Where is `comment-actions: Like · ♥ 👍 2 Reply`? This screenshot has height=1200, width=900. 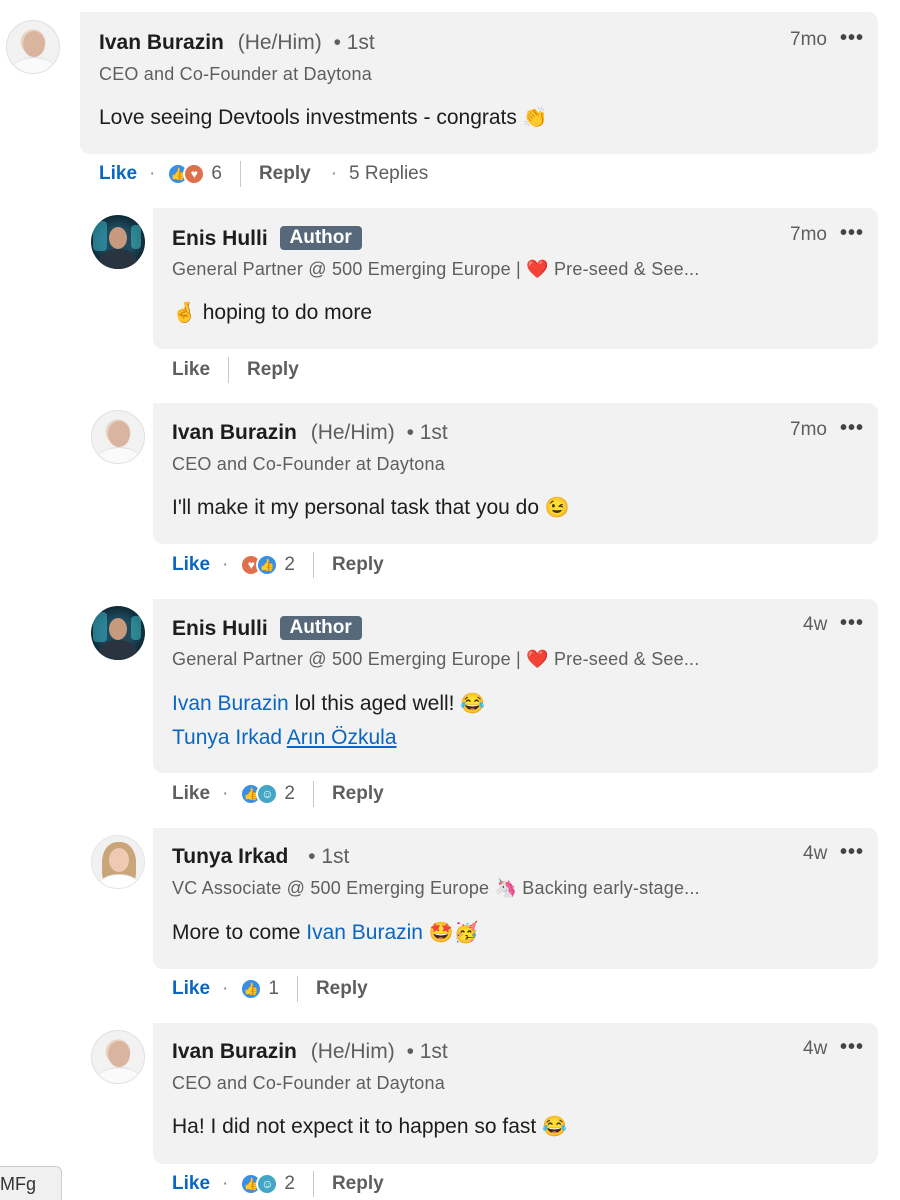
comment-actions: Like · ♥ 👍 2 Reply is located at coordinates (278, 565).